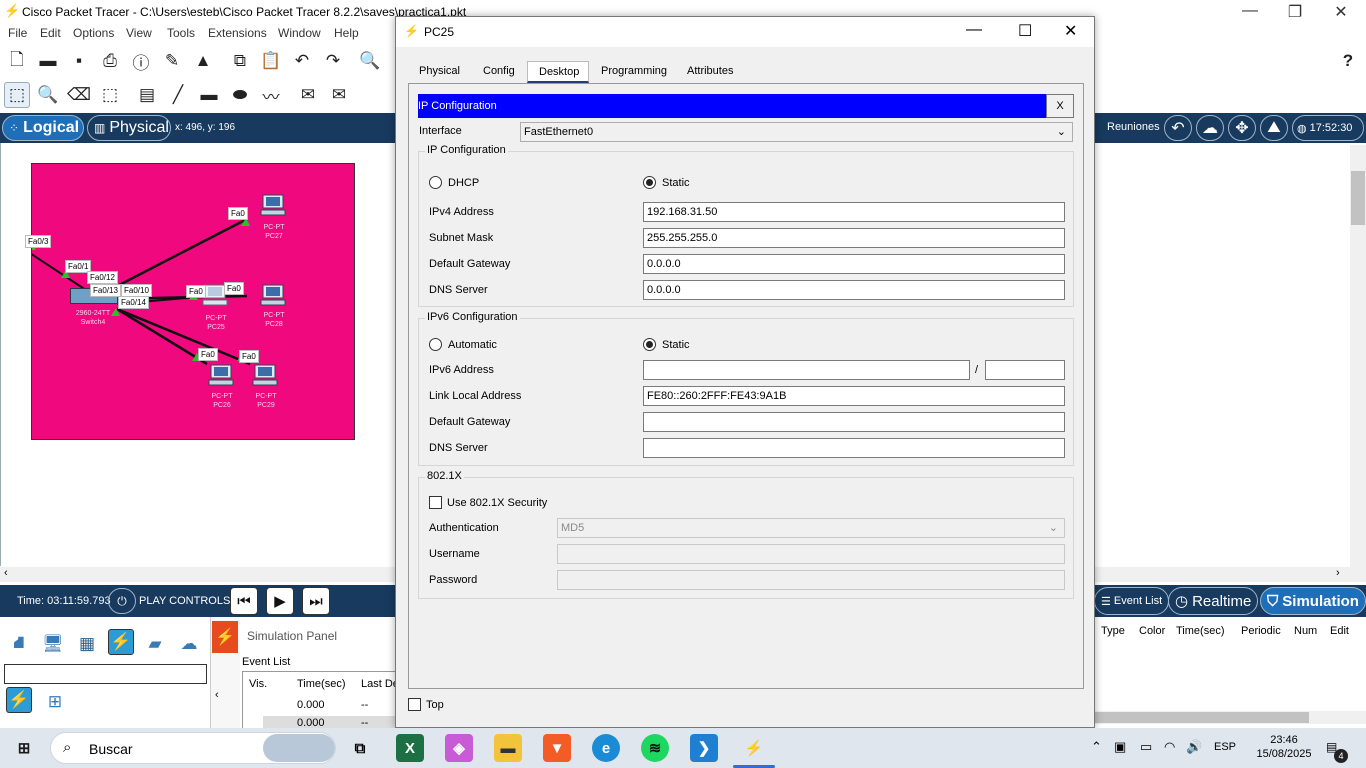  I want to click on task-view-icon: ⧉, so click(360, 748).